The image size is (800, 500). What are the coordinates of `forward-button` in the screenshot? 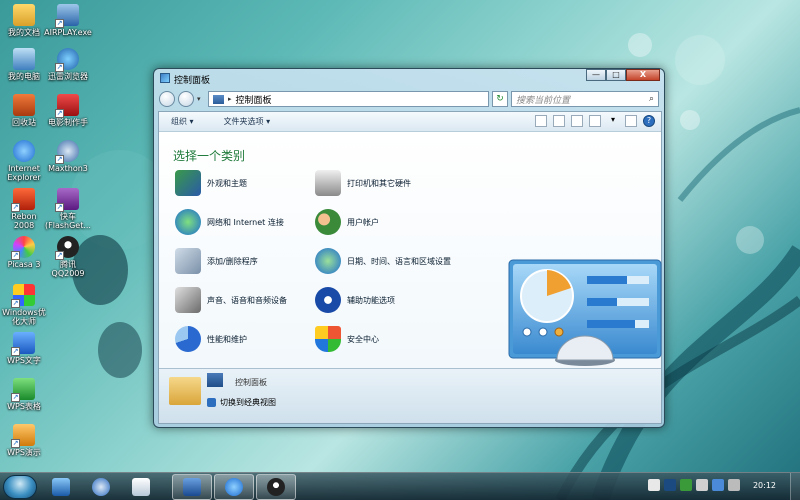 It's located at (186, 99).